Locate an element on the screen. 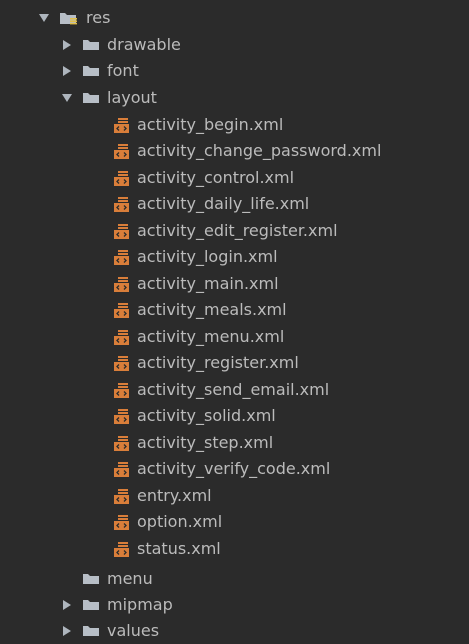  tree-node-label: menu is located at coordinates (130, 578).